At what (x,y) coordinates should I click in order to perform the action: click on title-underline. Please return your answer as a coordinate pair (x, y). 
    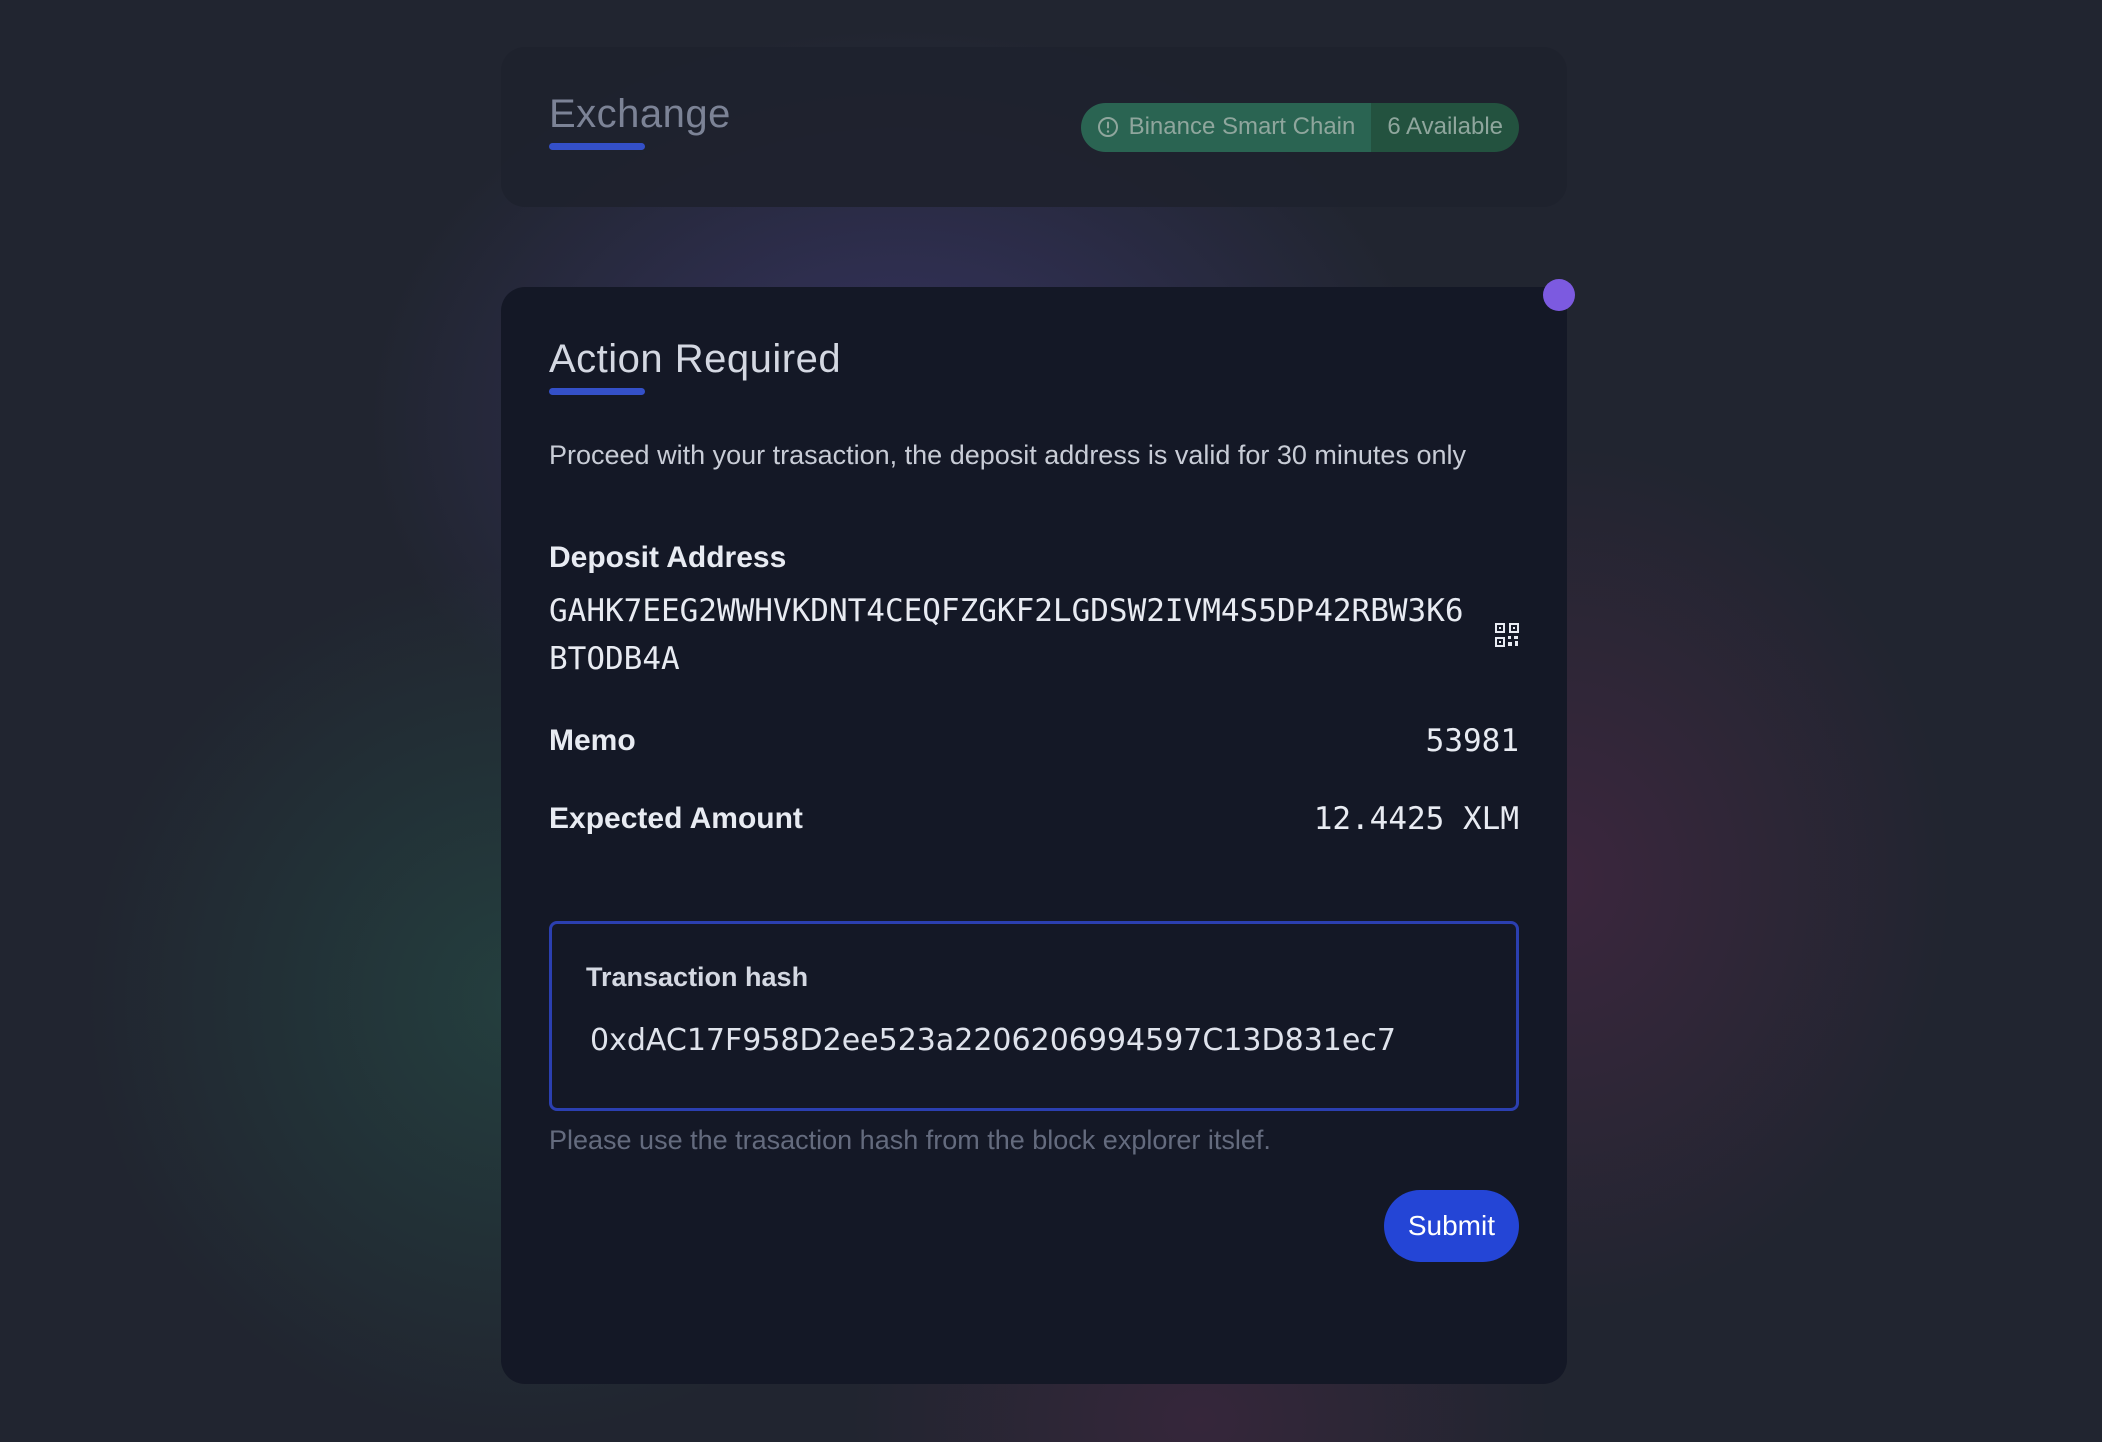
    Looking at the image, I should click on (597, 146).